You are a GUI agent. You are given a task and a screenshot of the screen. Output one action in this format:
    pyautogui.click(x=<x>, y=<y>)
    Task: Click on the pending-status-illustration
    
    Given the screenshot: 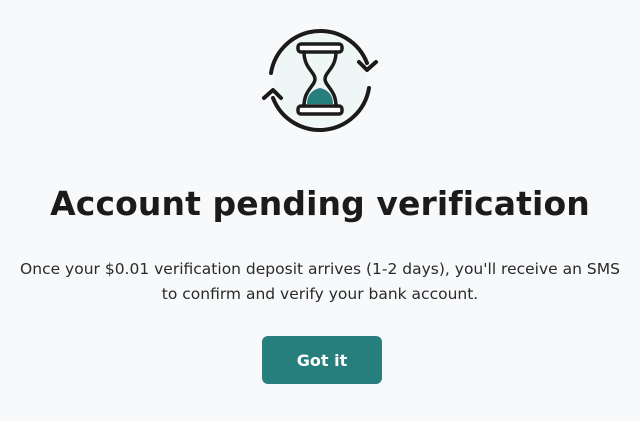 What is the action you would take?
    pyautogui.click(x=320, y=80)
    